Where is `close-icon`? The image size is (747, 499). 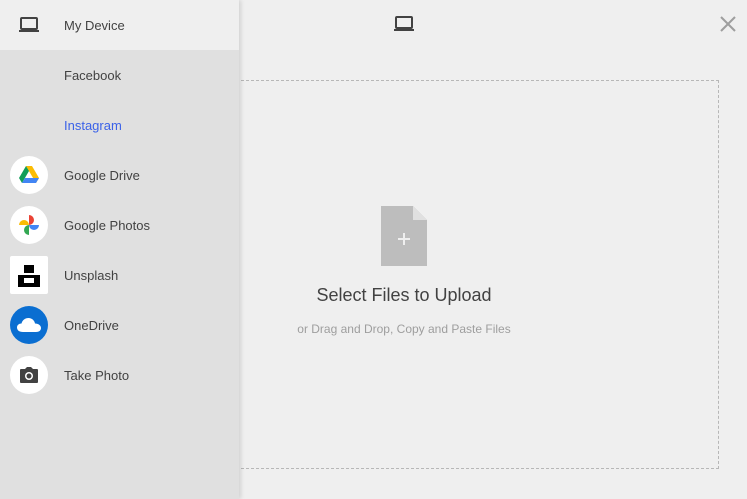 close-icon is located at coordinates (728, 24).